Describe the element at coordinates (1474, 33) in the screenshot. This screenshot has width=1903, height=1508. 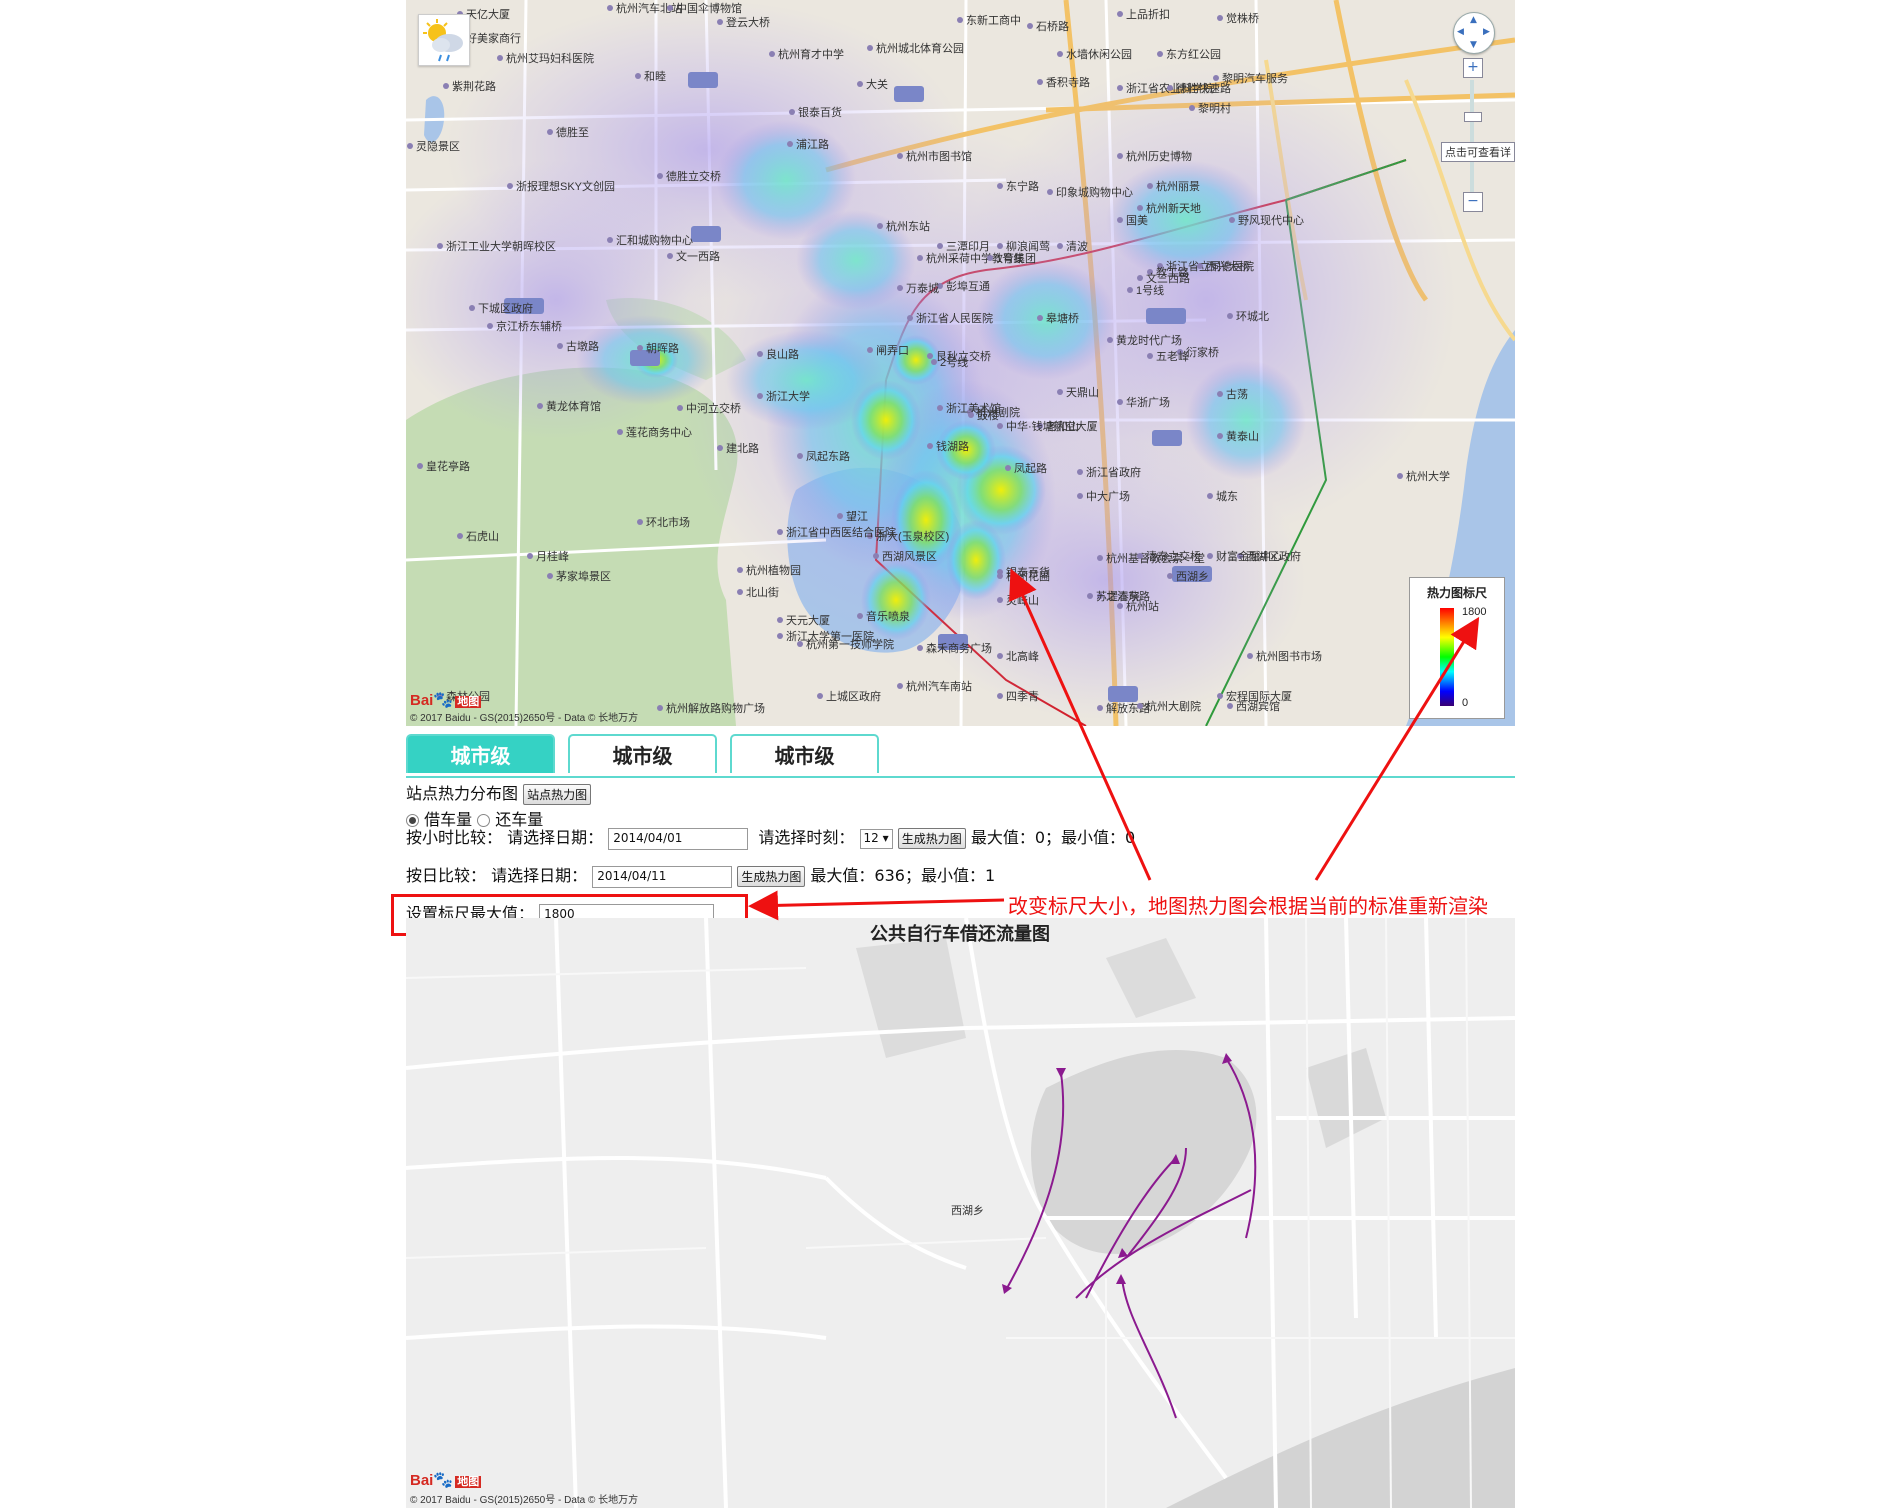
I see `pan-control: ▲ ▼ ◀ ▶` at that location.